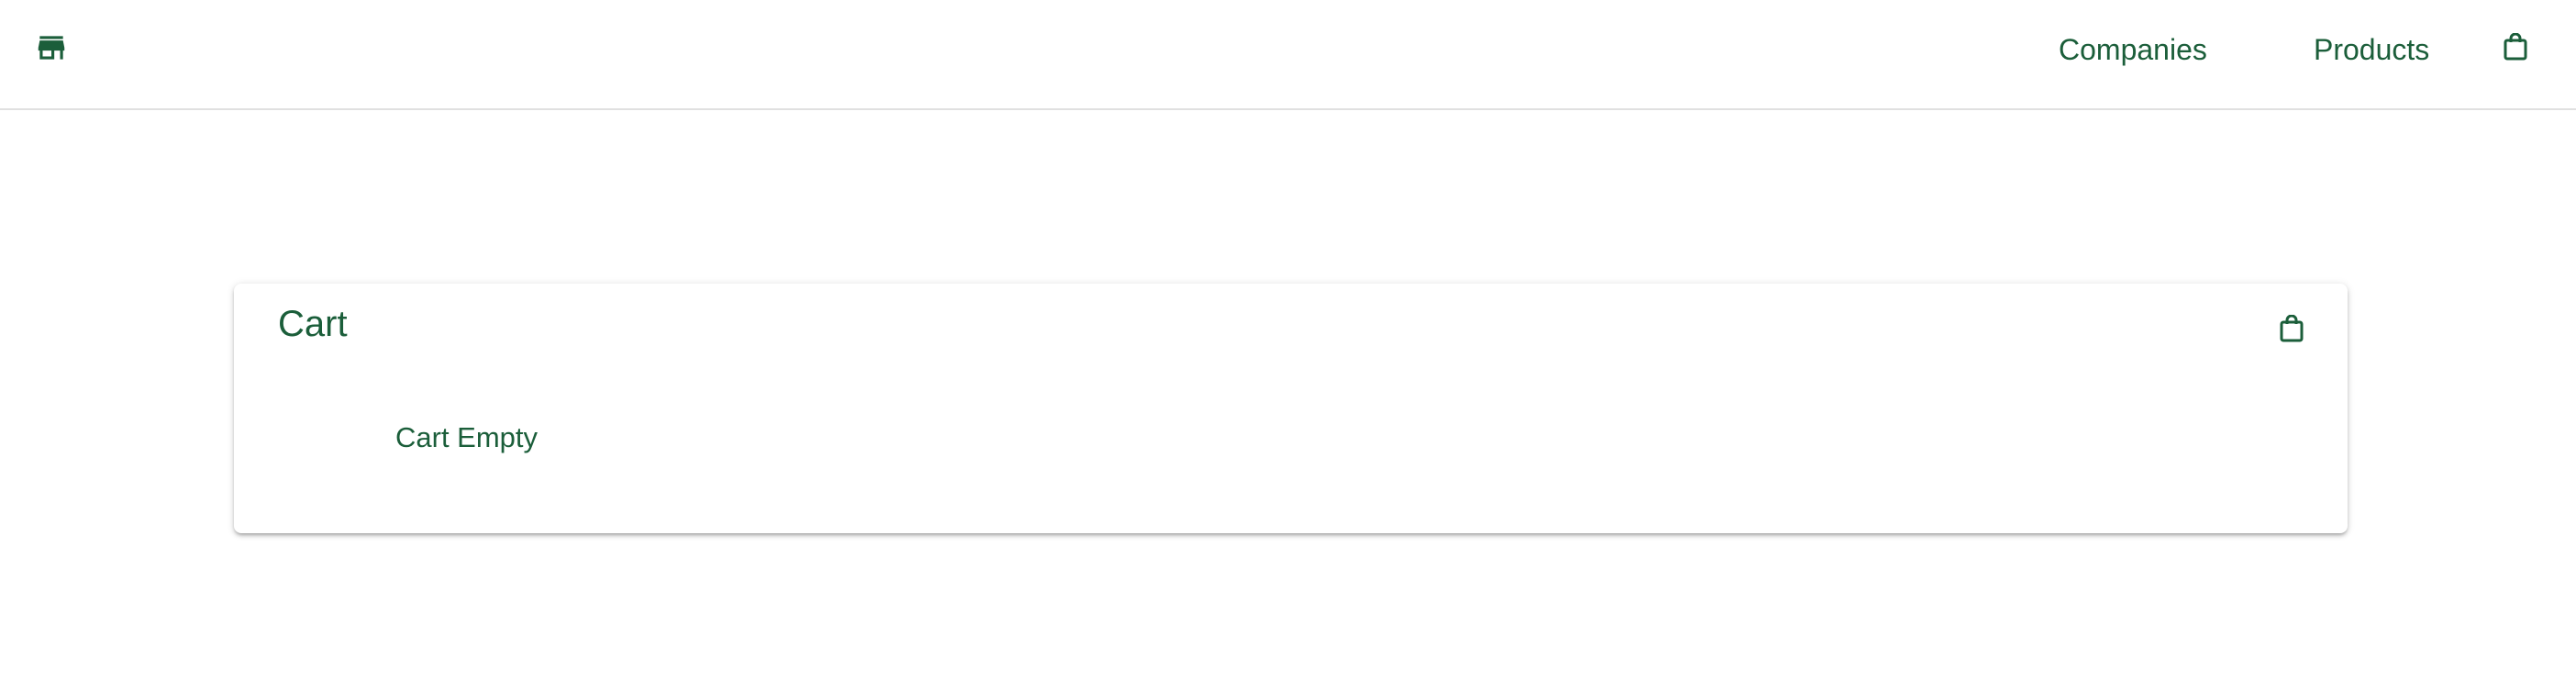 The image size is (2576, 681). Describe the element at coordinates (467, 437) in the screenshot. I see `cart-empty-message: Cart Empty` at that location.